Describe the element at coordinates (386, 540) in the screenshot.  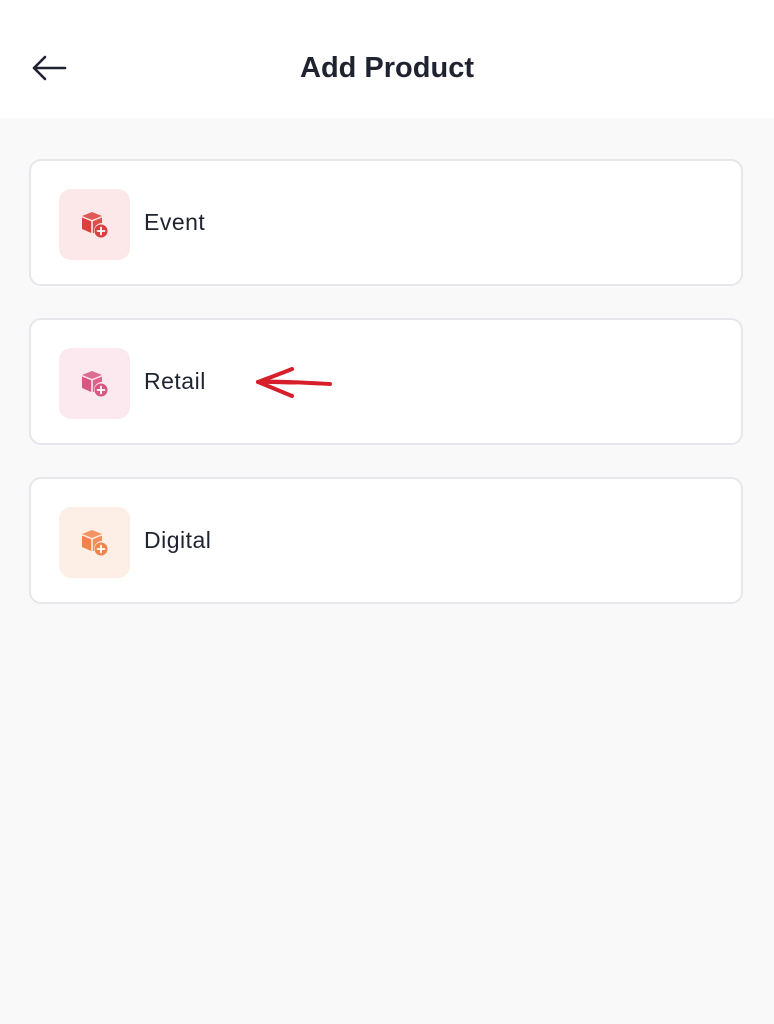
I see `option-card-digital: Digital` at that location.